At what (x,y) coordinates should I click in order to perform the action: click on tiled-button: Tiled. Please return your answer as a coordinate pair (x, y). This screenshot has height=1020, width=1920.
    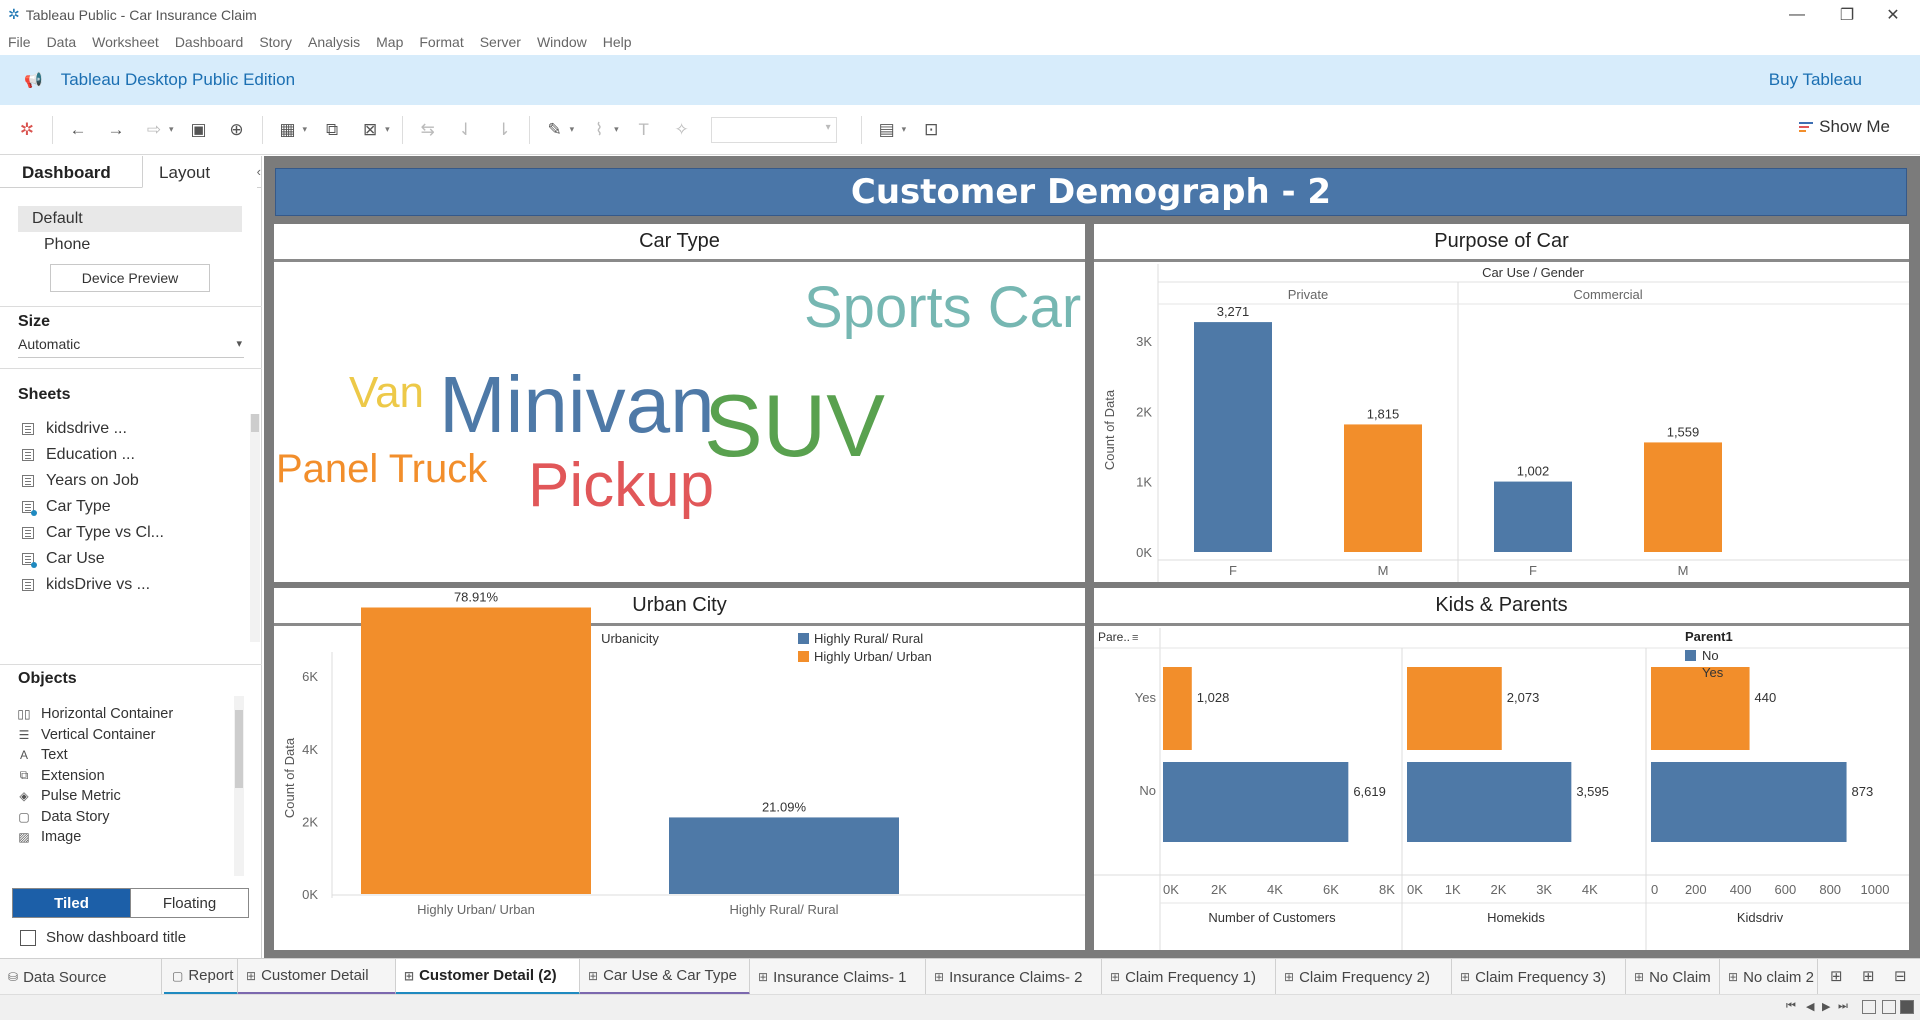
    Looking at the image, I should click on (71, 903).